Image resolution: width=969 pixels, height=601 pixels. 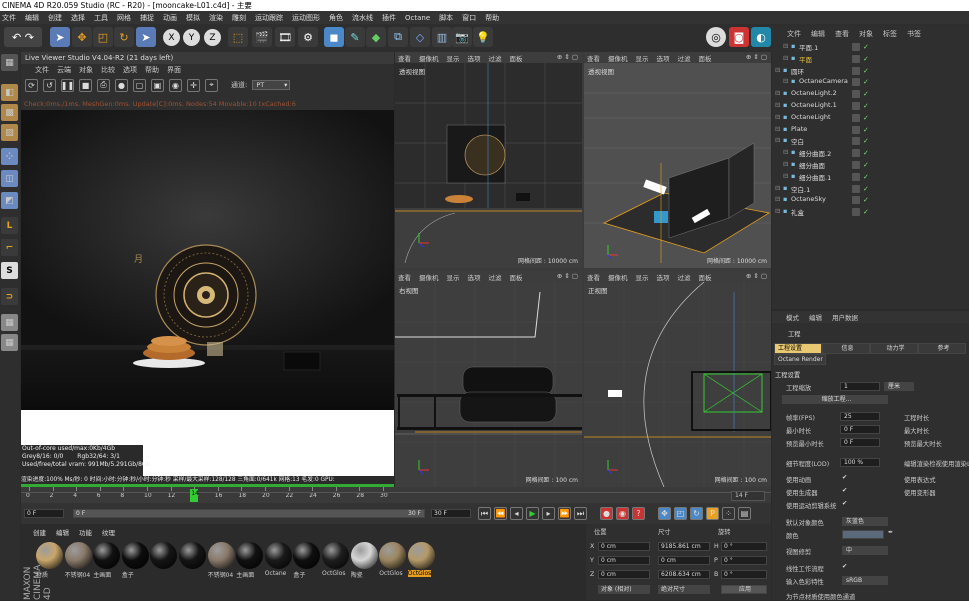 I want to click on lv-menu-item: 云端, so click(x=64, y=70).